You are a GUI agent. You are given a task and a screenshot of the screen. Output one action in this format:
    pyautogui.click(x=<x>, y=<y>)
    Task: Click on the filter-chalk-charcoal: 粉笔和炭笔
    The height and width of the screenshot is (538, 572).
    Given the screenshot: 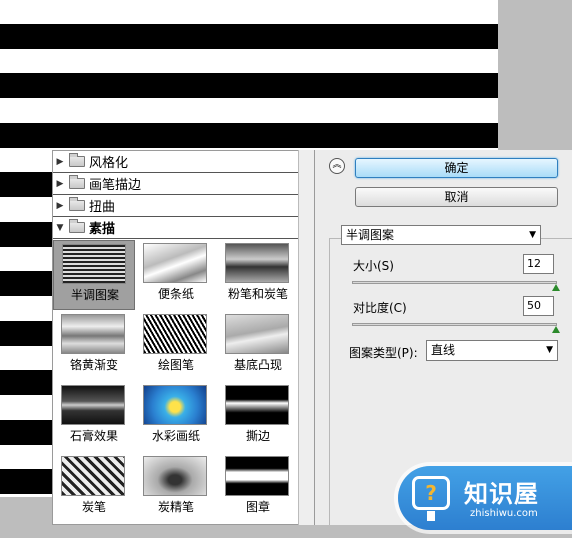 What is the action you would take?
    pyautogui.click(x=258, y=275)
    